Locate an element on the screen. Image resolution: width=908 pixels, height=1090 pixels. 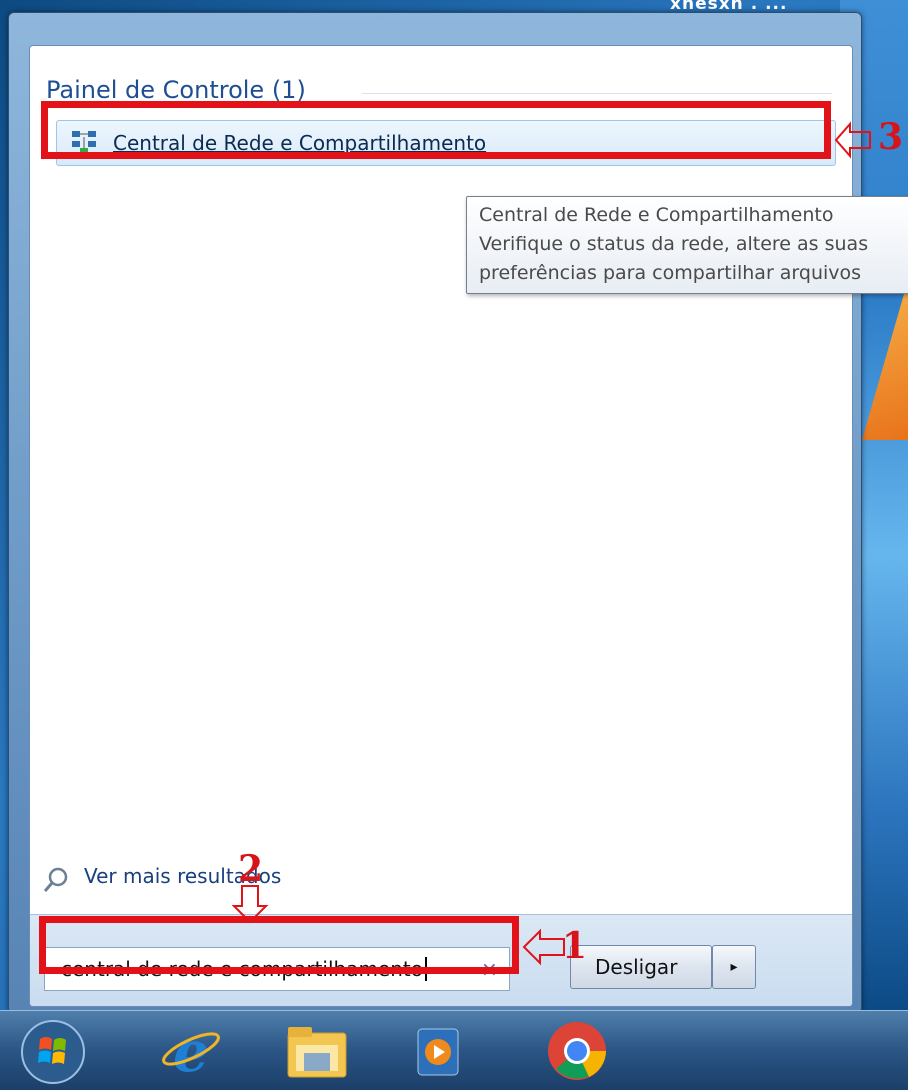
chrome-icon is located at coordinates (577, 1051).